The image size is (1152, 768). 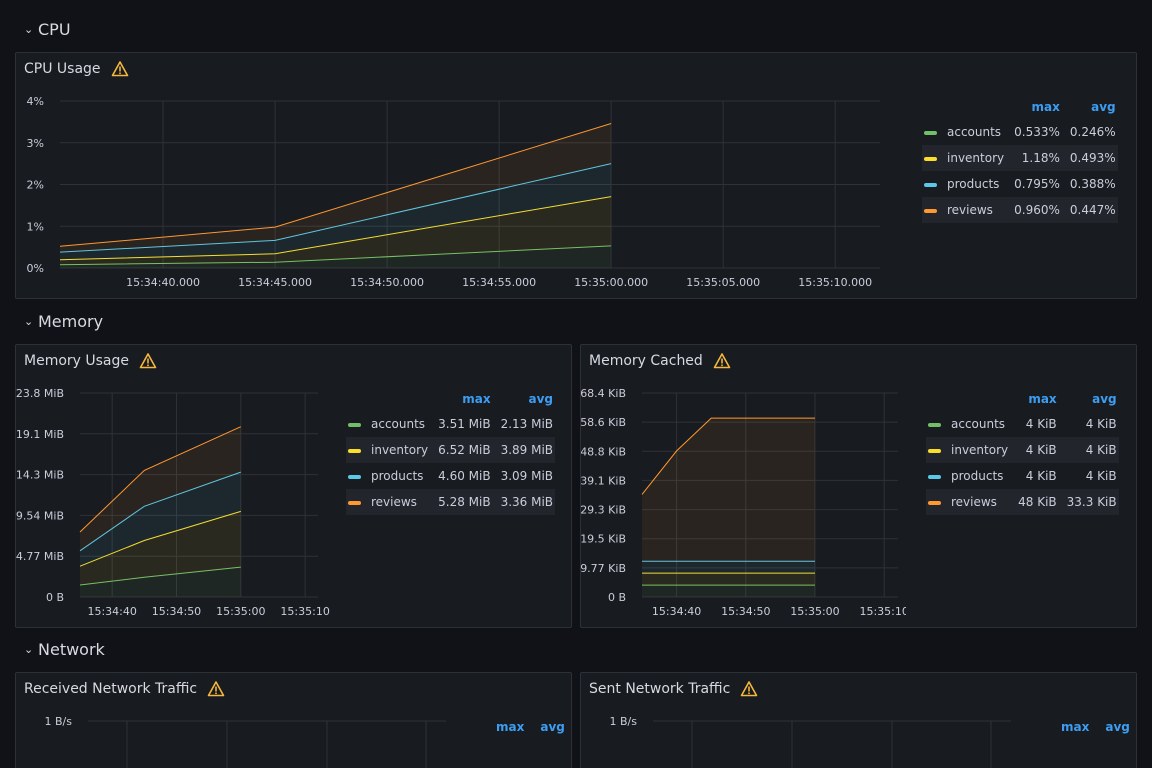 What do you see at coordinates (676, 611) in the screenshot?
I see `x-tick-label: 15:34:40` at bounding box center [676, 611].